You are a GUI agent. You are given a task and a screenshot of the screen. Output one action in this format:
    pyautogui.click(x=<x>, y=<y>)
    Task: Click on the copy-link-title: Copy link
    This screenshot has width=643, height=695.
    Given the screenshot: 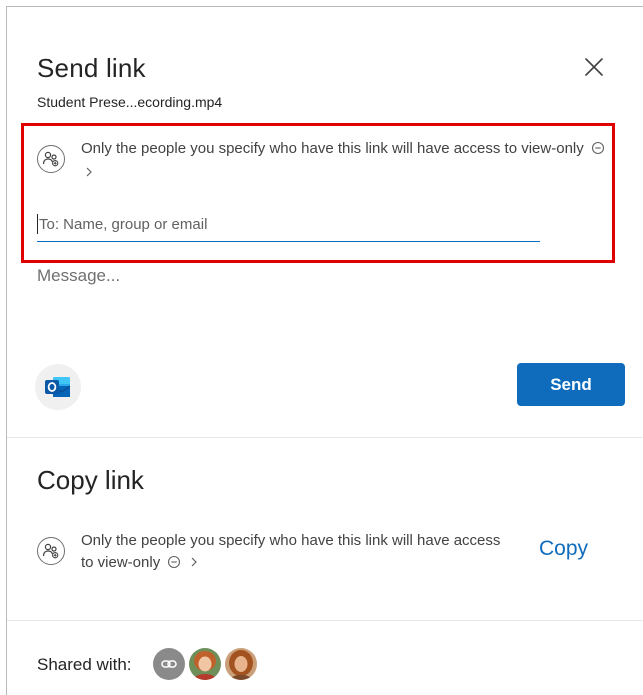 What is the action you would take?
    pyautogui.click(x=90, y=480)
    